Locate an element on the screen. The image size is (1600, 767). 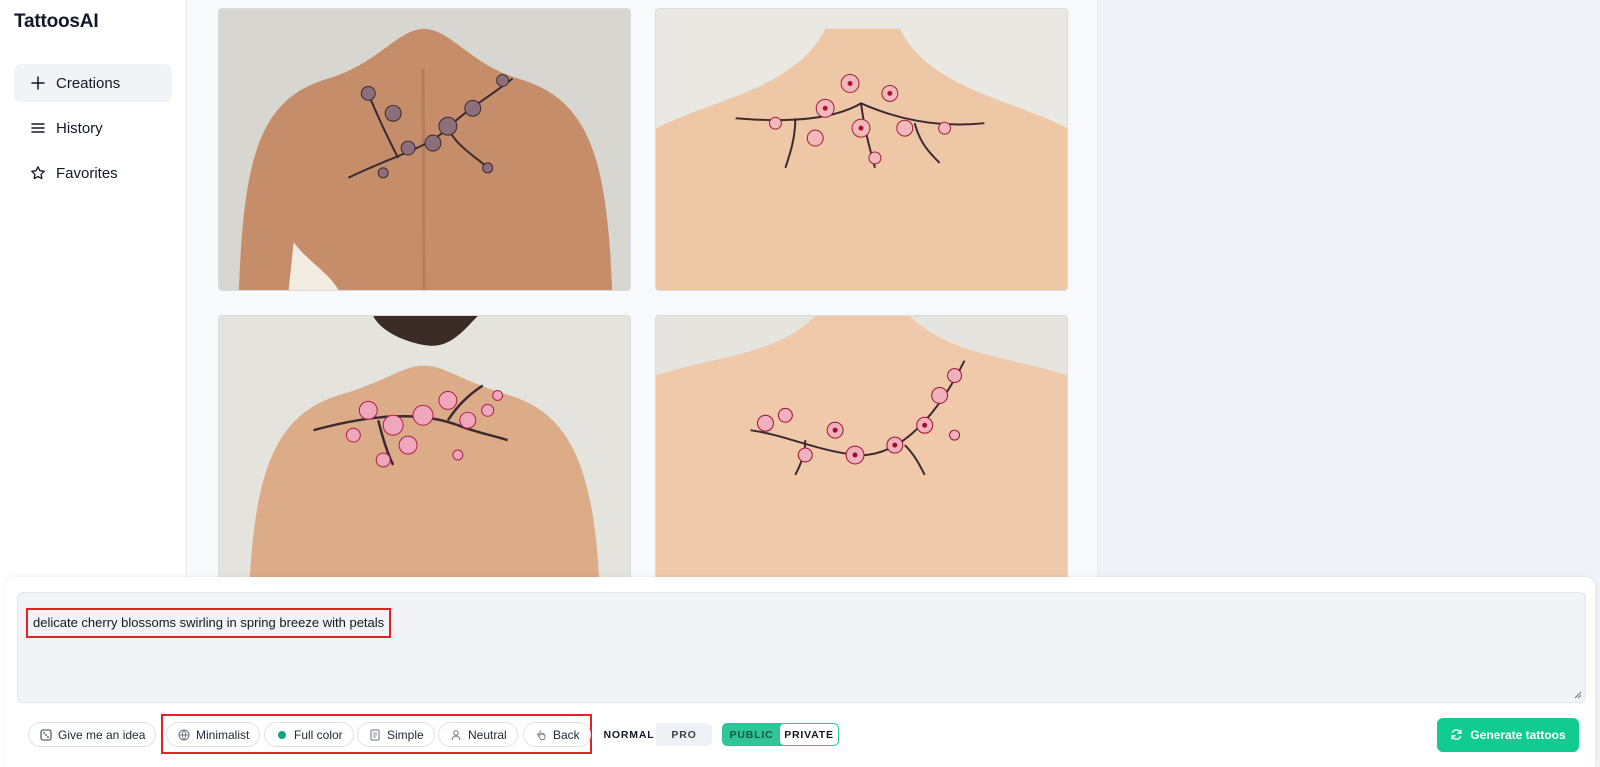
option-label: Minimalist is located at coordinates (223, 734).